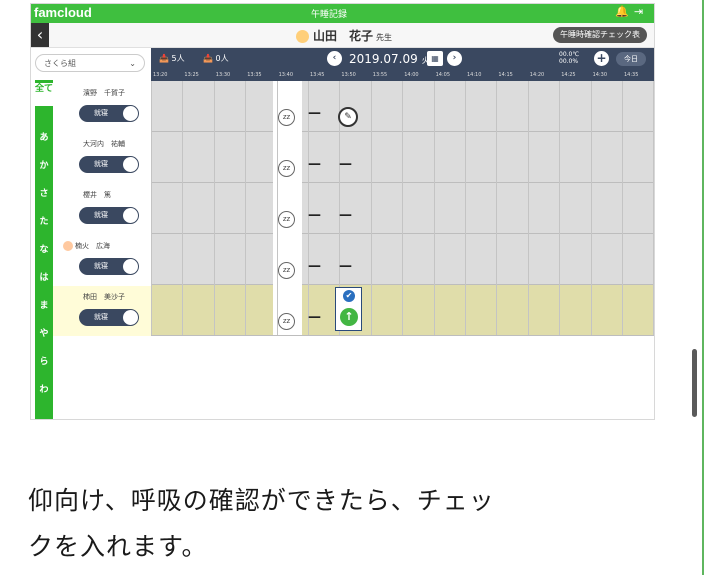 This screenshot has height=575, width=705. I want to click on child-avatar, so click(68, 246).